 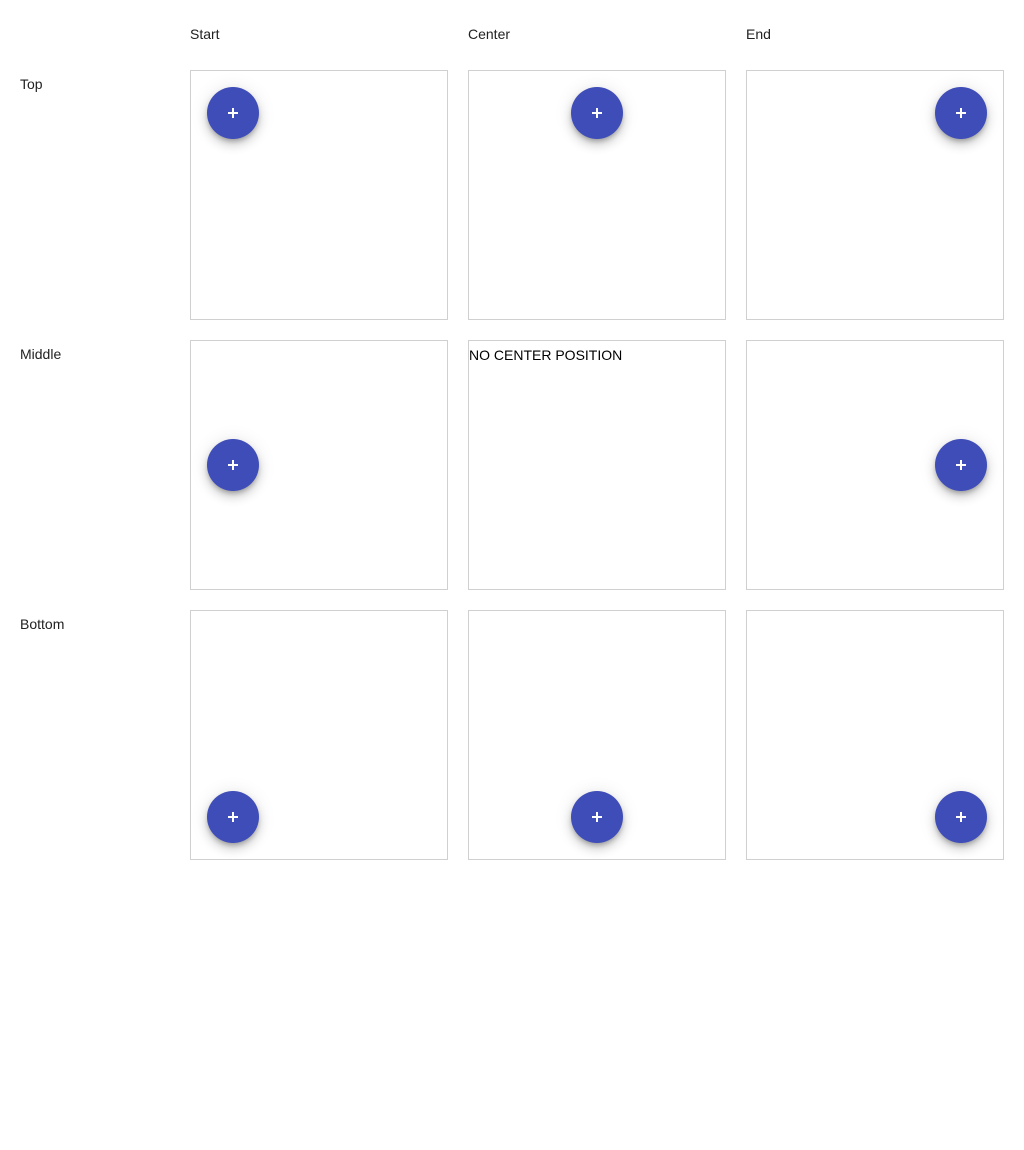 I want to click on row-header-middle: Middle, so click(x=41, y=354).